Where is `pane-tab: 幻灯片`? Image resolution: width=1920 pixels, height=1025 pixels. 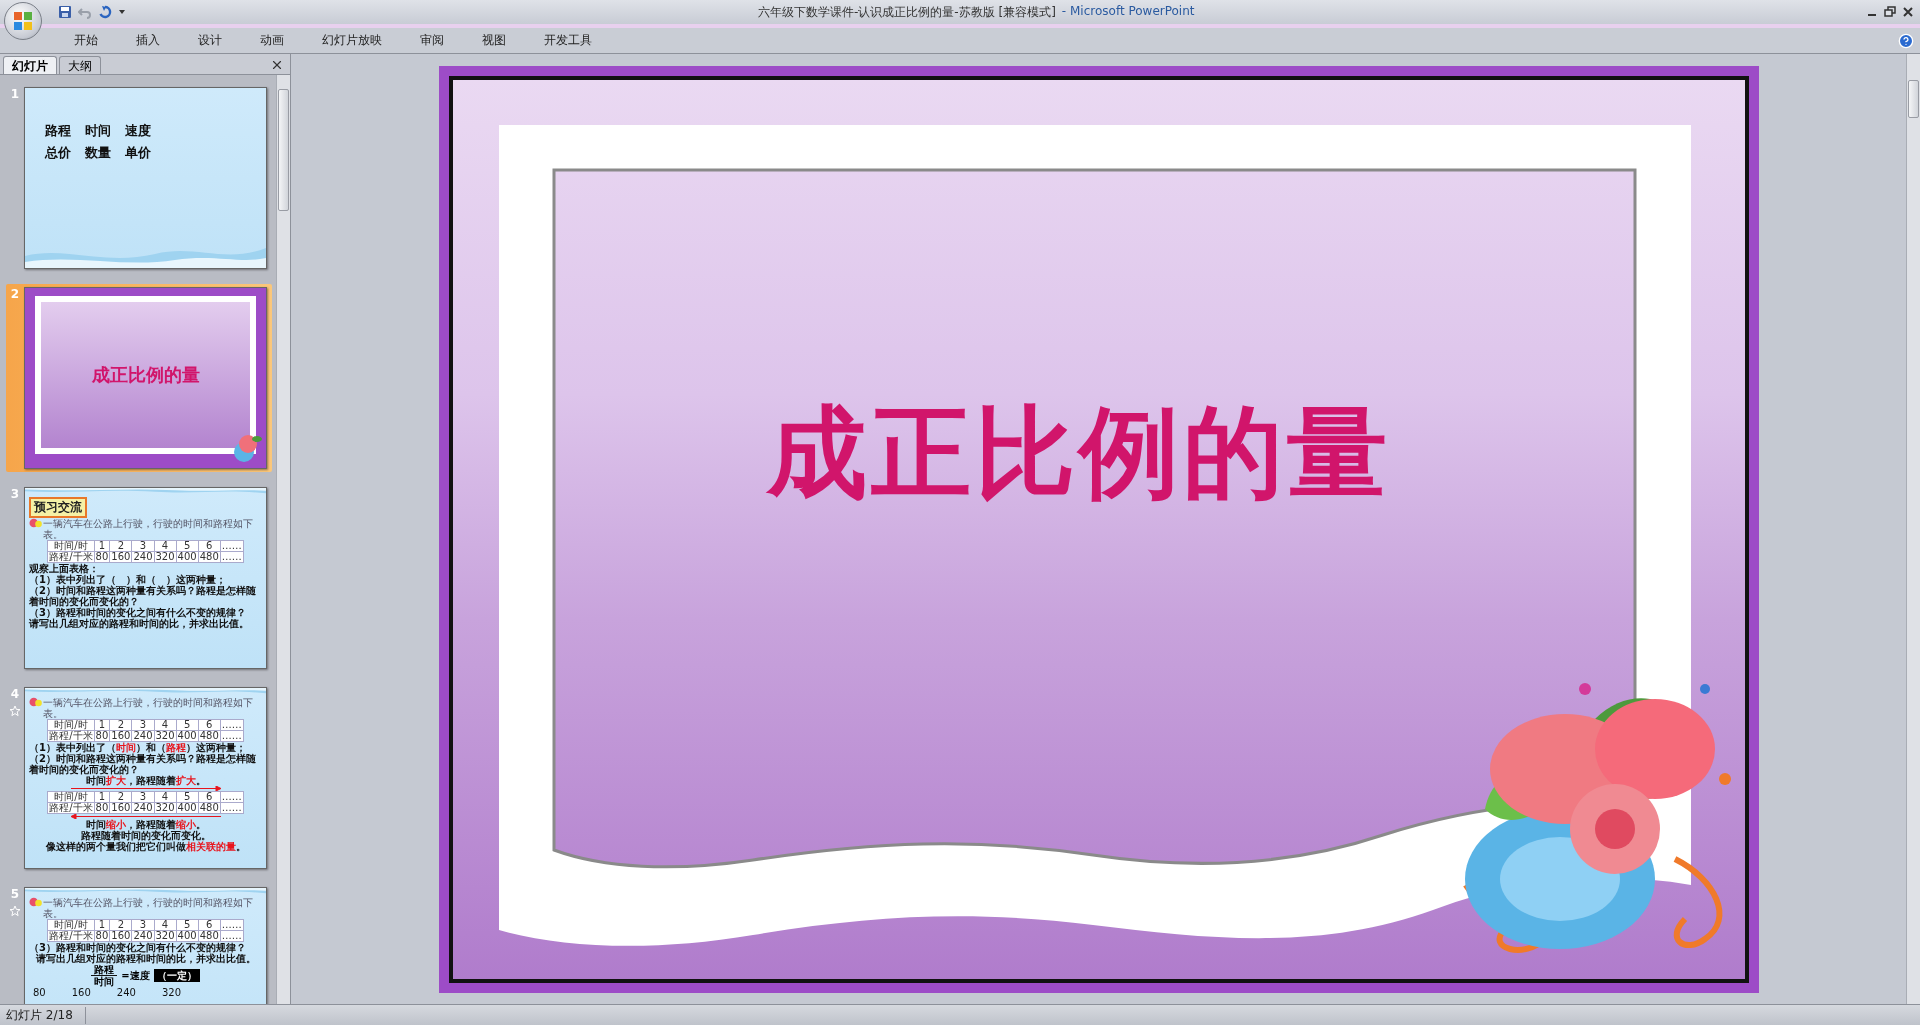 pane-tab: 幻灯片 is located at coordinates (30, 65).